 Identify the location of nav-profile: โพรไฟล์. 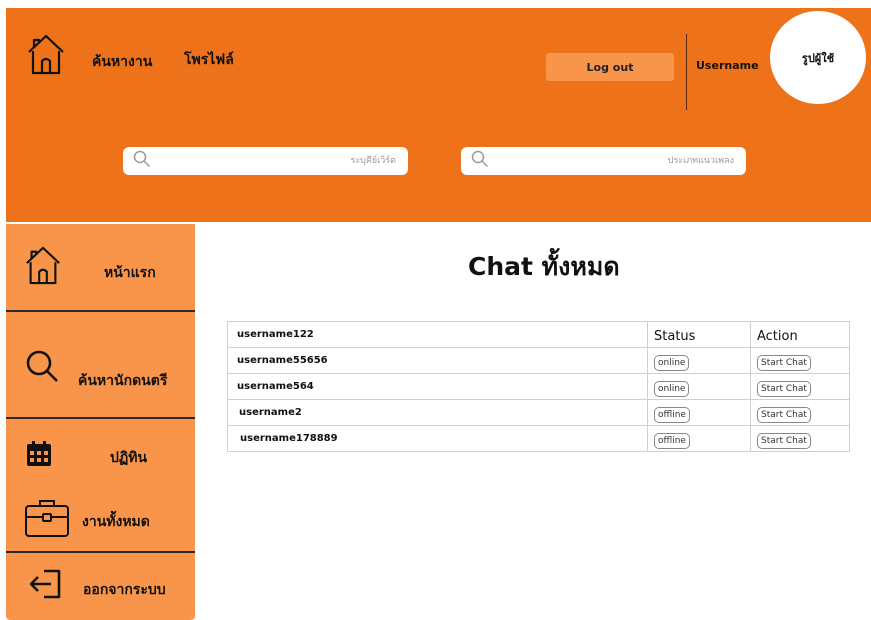
(209, 60).